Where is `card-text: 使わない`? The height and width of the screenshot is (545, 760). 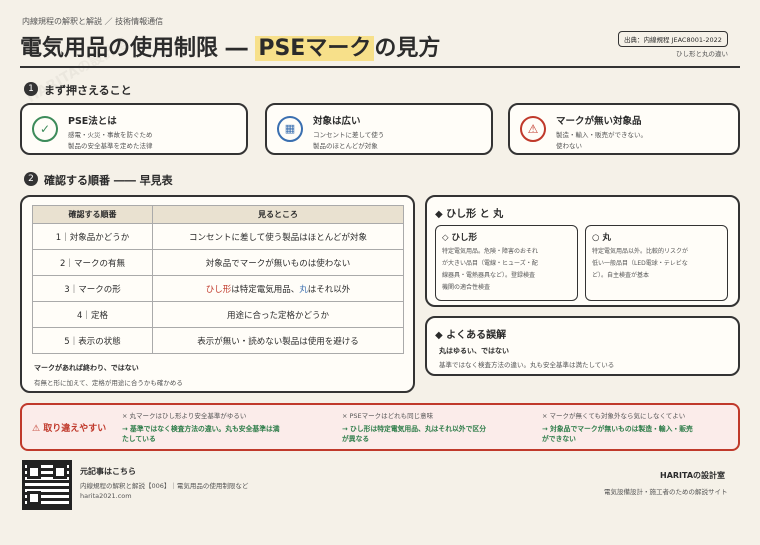 card-text: 使わない is located at coordinates (569, 146).